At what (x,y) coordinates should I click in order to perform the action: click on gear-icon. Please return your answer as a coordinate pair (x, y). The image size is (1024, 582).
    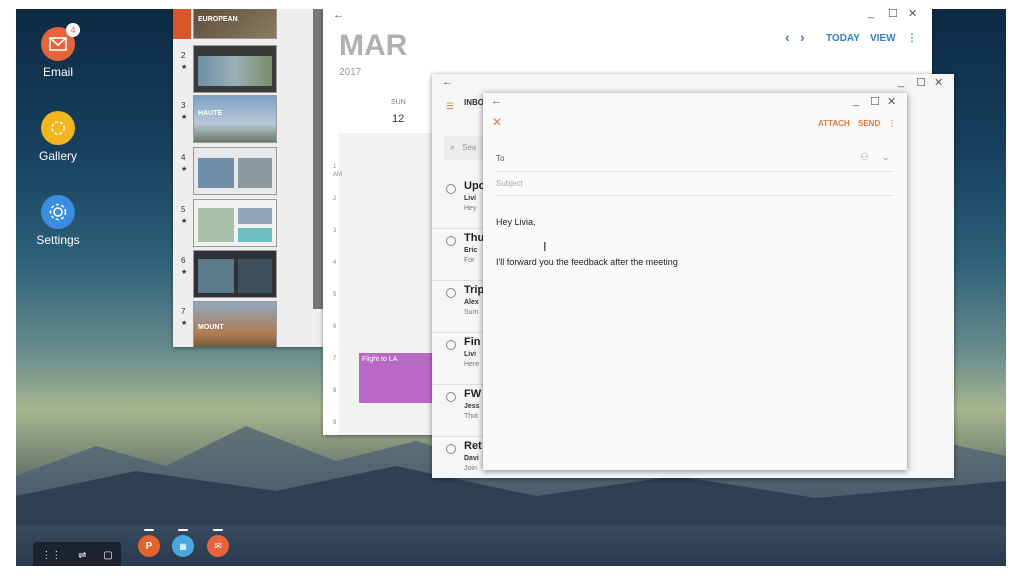
    Looking at the image, I should click on (58, 212).